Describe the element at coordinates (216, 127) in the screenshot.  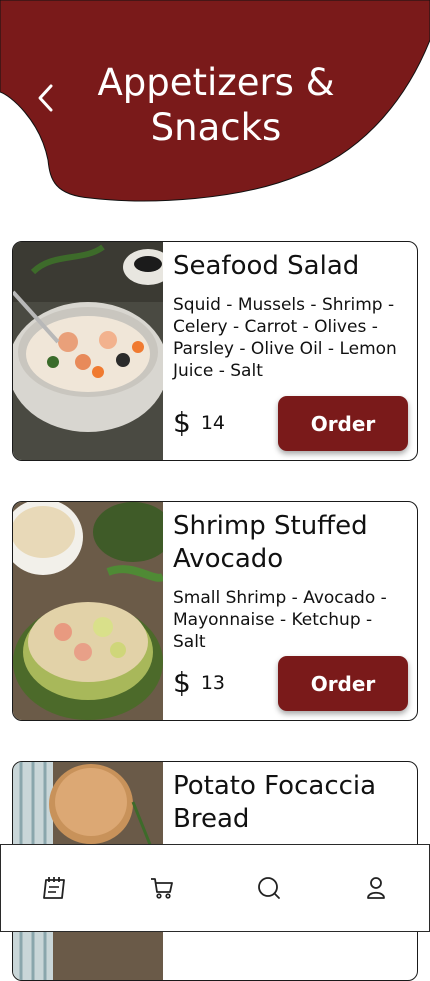
I see `page-title-line2: Snacks` at that location.